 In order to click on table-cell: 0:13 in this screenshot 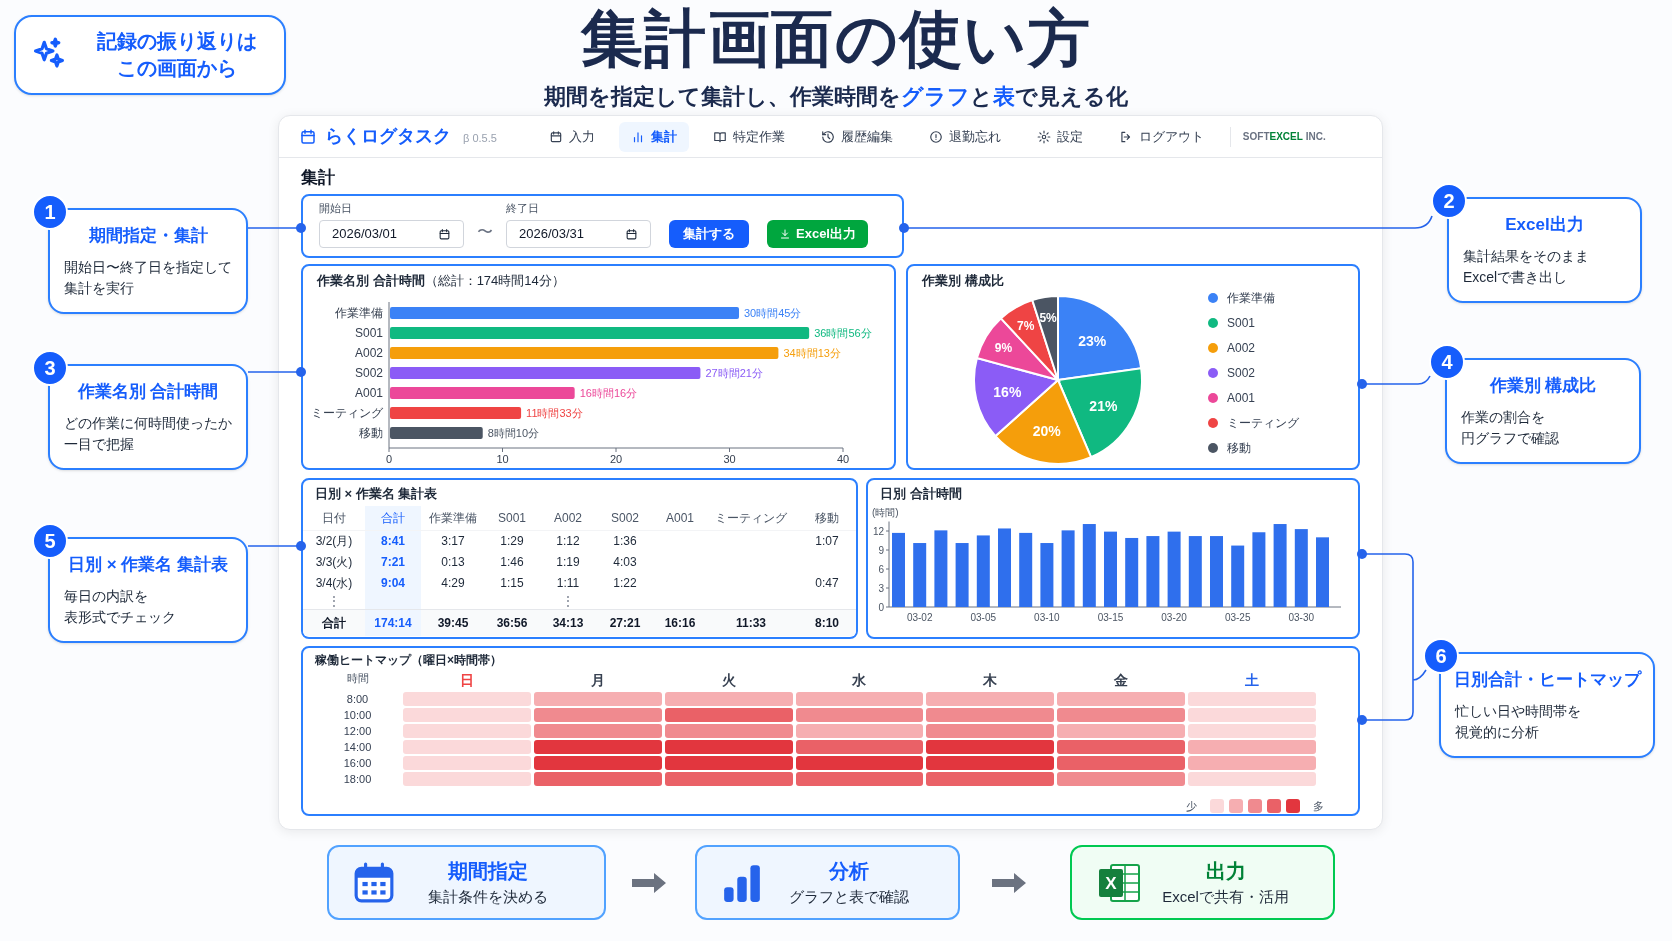, I will do `click(453, 561)`.